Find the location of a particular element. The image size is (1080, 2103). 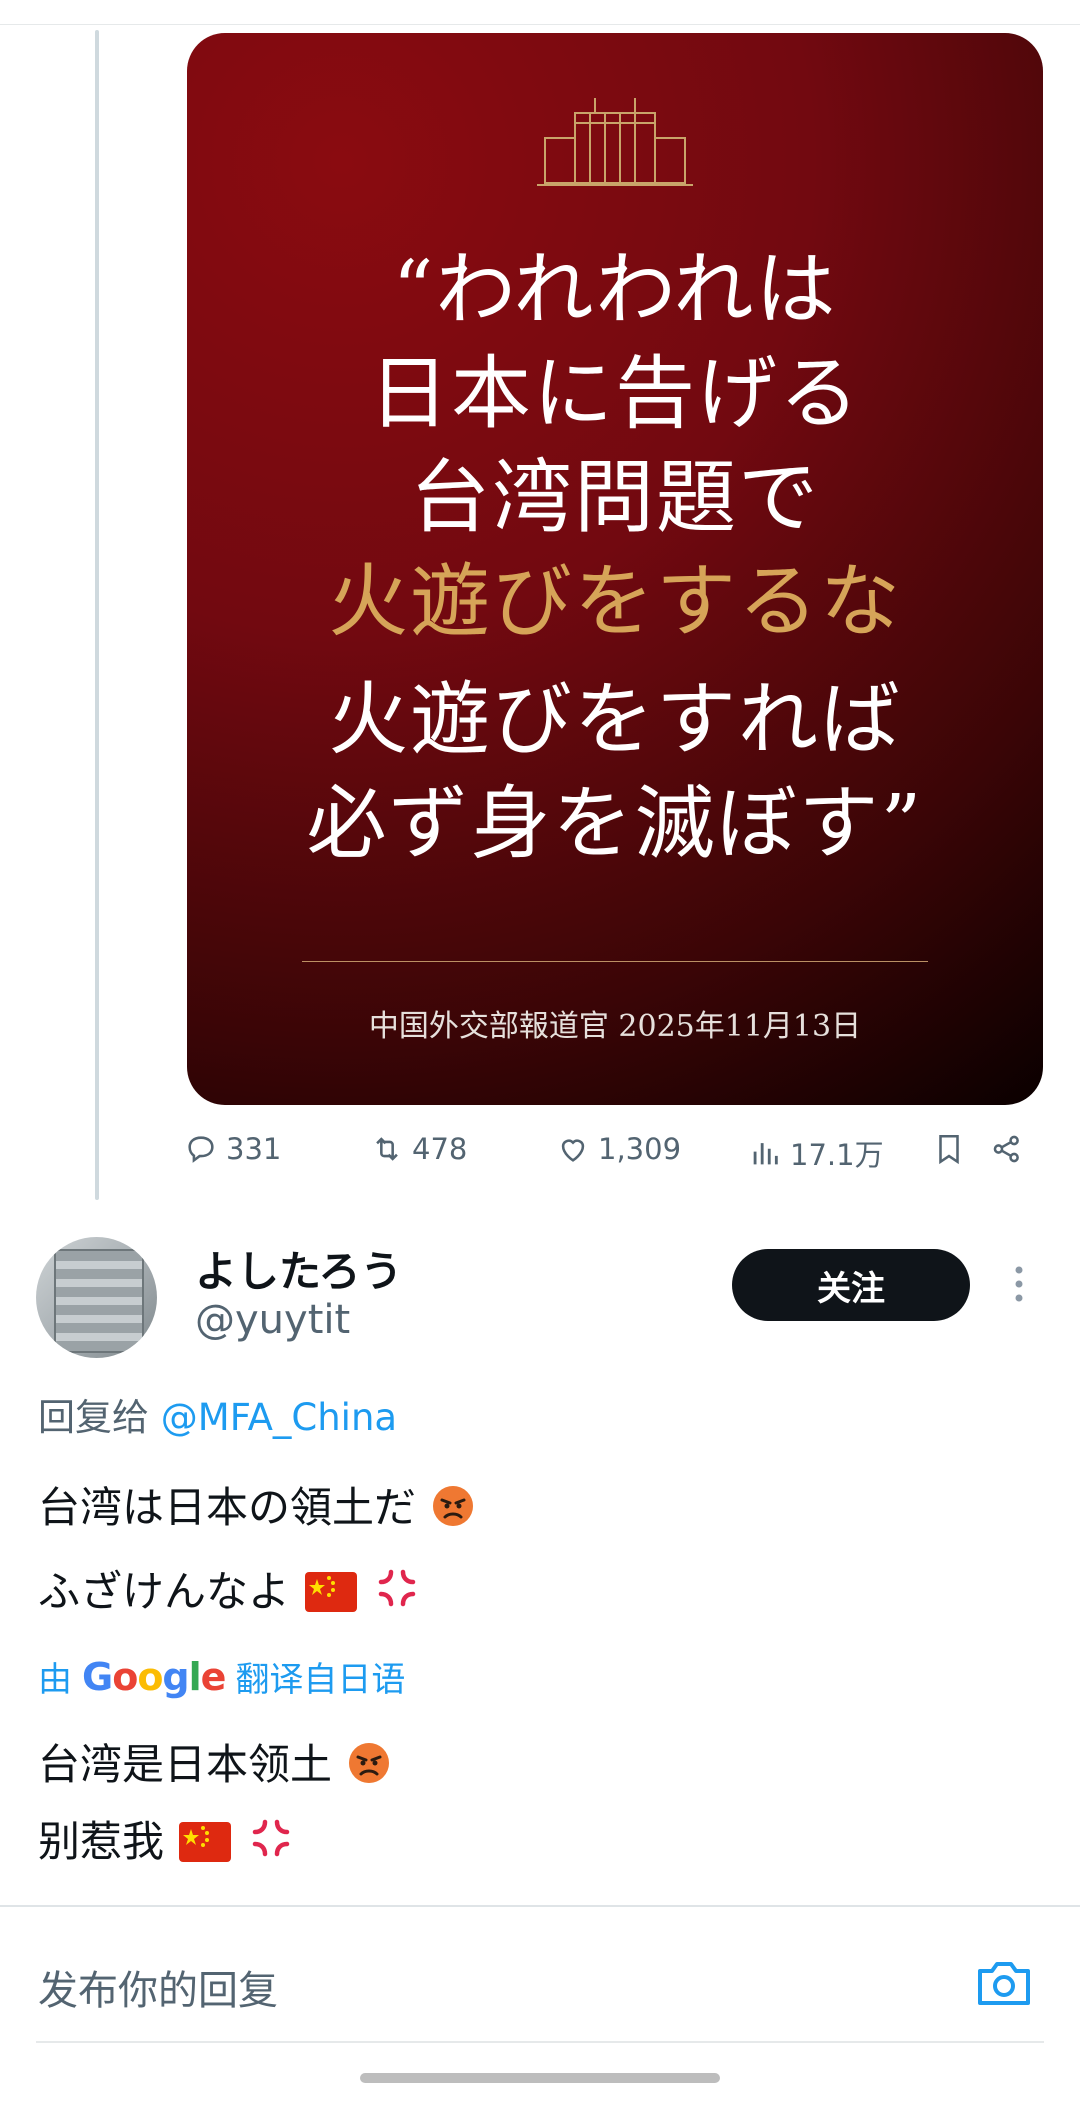

reply-to-line: 回复给 @MFA_China is located at coordinates (217, 1414).